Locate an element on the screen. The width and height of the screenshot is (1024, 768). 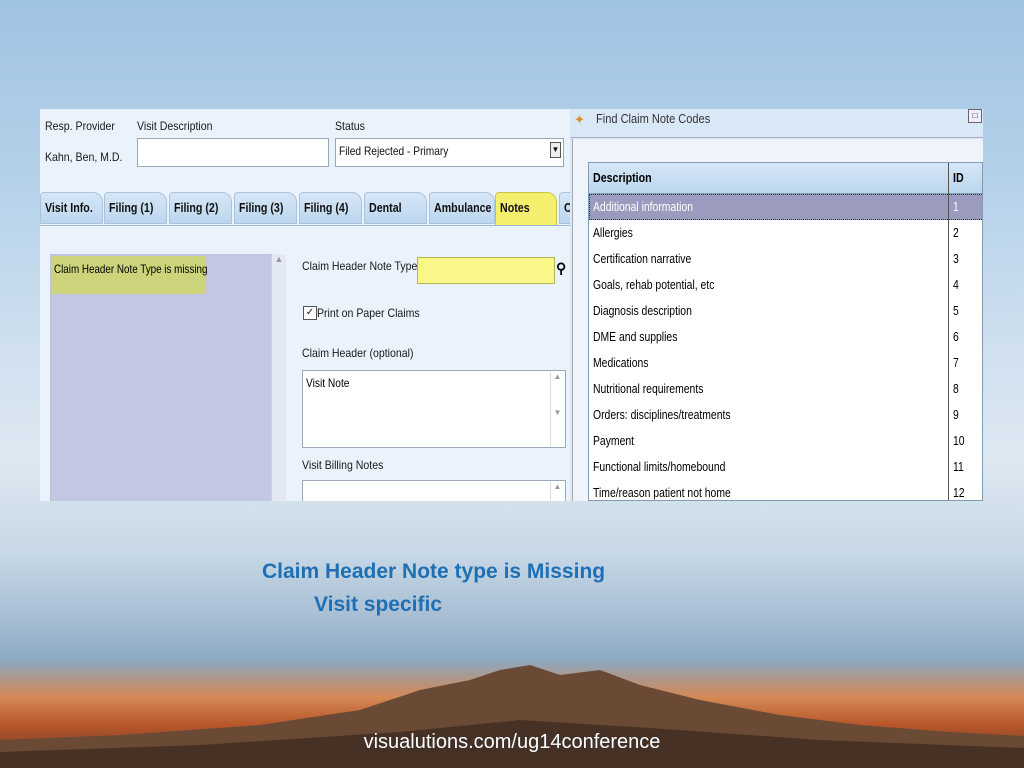
validation-message: Claim Header Note Type is missing is located at coordinates (129, 275).